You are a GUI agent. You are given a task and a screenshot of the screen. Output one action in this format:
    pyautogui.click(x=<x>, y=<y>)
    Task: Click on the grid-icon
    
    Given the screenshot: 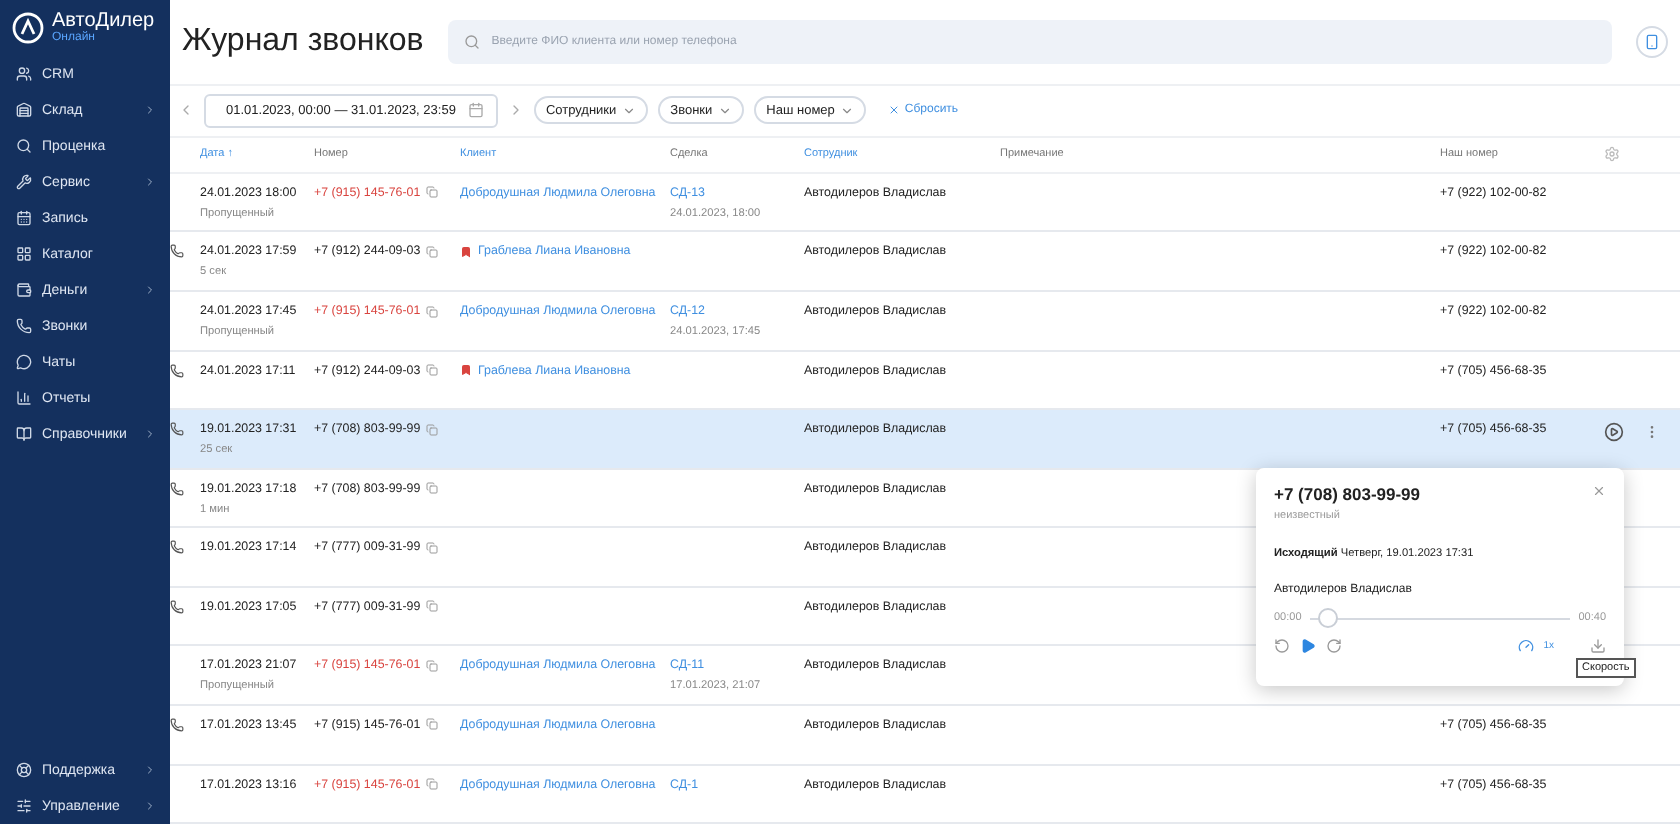 What is the action you would take?
    pyautogui.click(x=24, y=254)
    